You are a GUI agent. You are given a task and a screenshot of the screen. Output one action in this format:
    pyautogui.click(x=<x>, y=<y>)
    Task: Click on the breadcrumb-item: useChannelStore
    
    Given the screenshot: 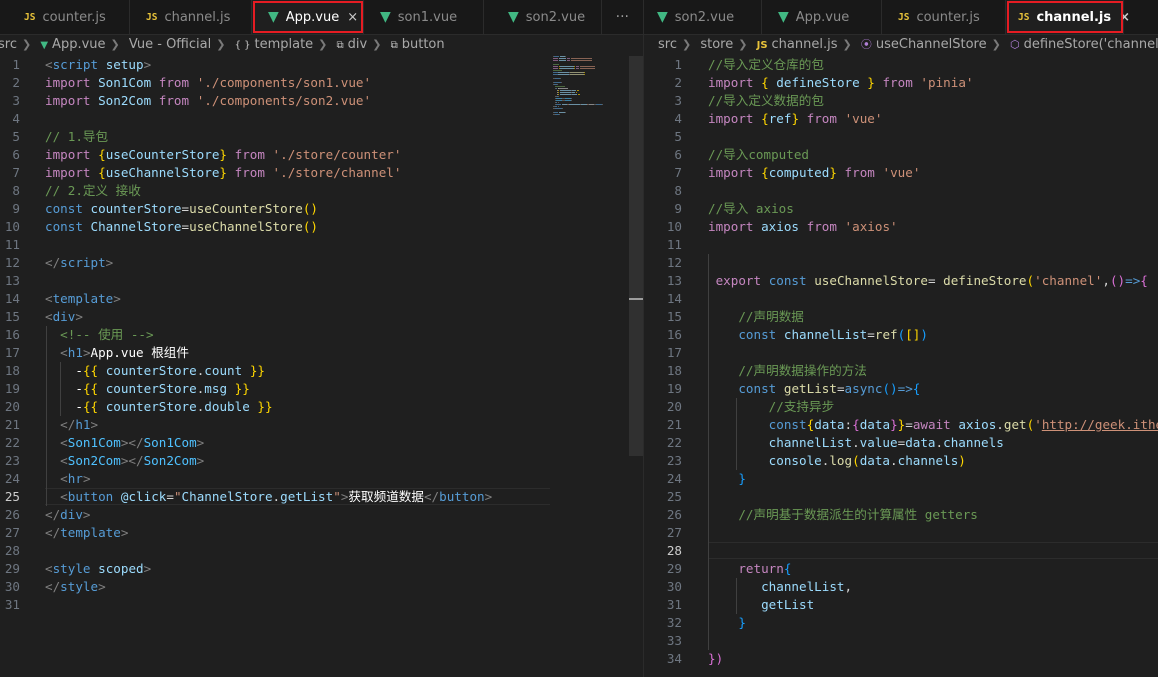 What is the action you would take?
    pyautogui.click(x=931, y=44)
    